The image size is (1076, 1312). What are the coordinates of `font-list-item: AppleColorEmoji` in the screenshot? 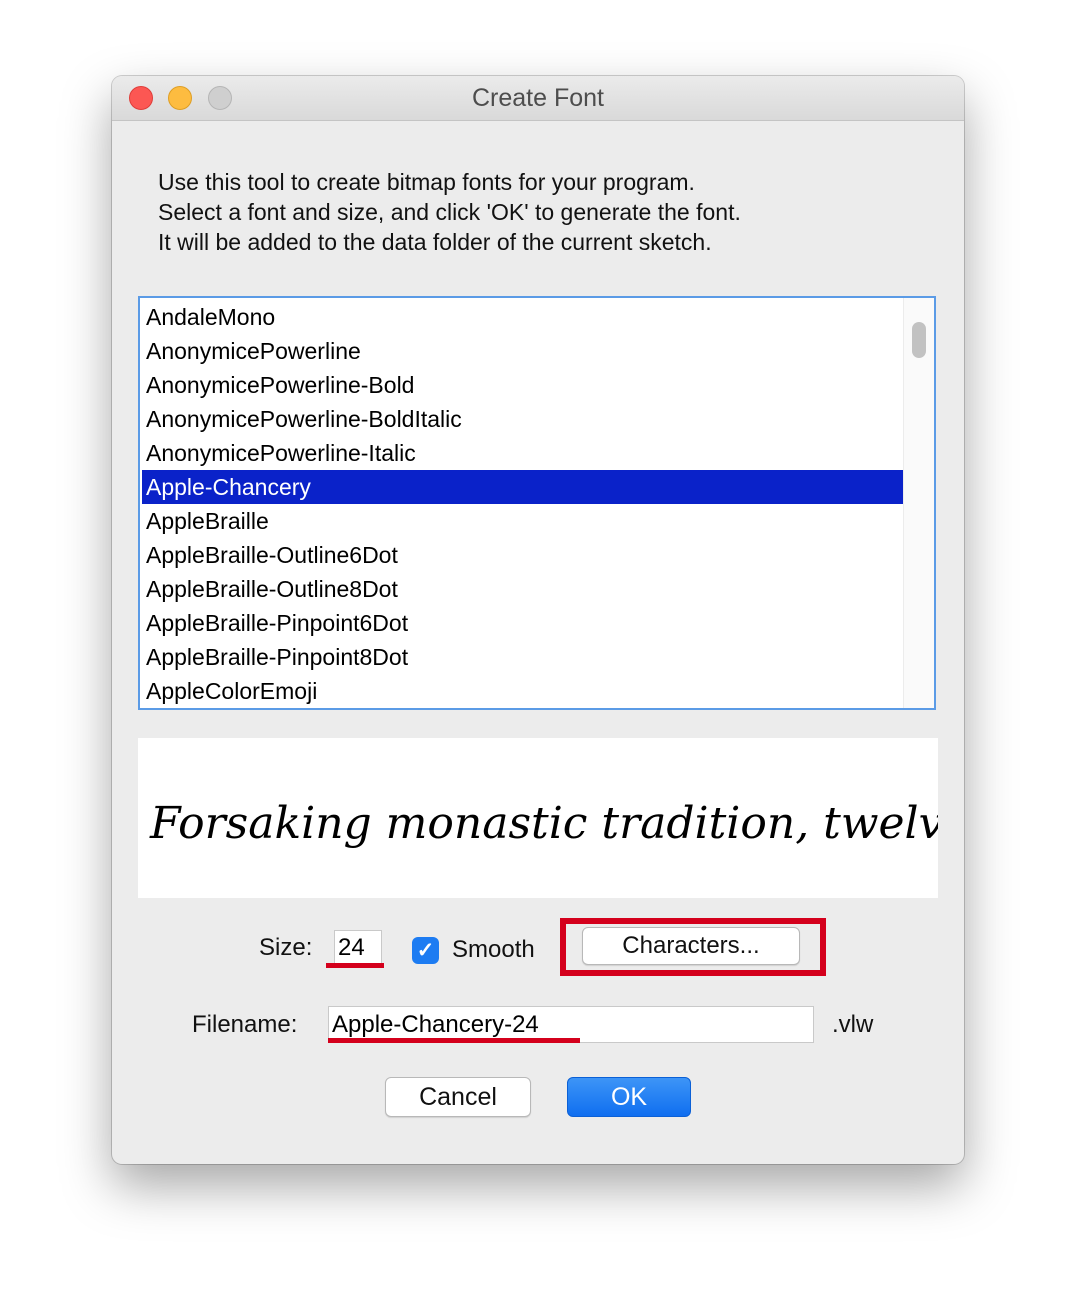 It's located at (523, 691).